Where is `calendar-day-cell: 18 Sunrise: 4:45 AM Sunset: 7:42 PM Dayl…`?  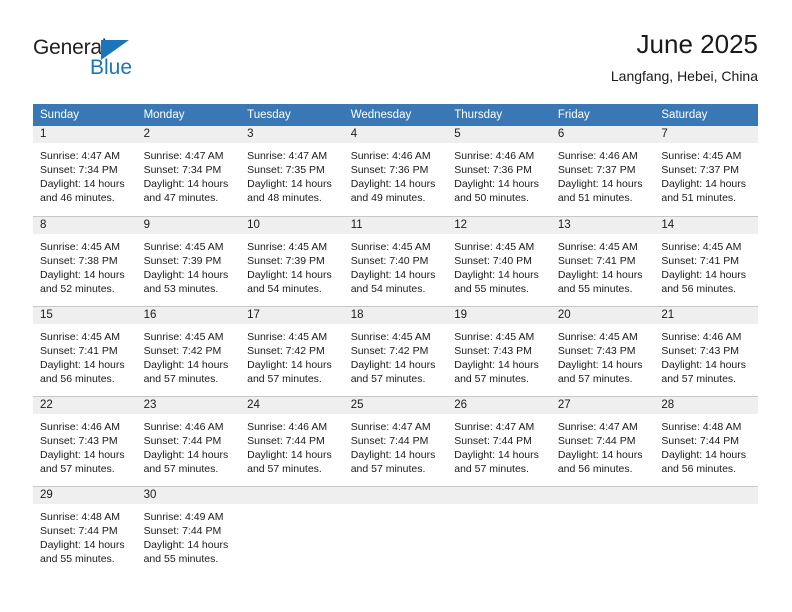 calendar-day-cell: 18 Sunrise: 4:45 AM Sunset: 7:42 PM Dayl… is located at coordinates (395, 350).